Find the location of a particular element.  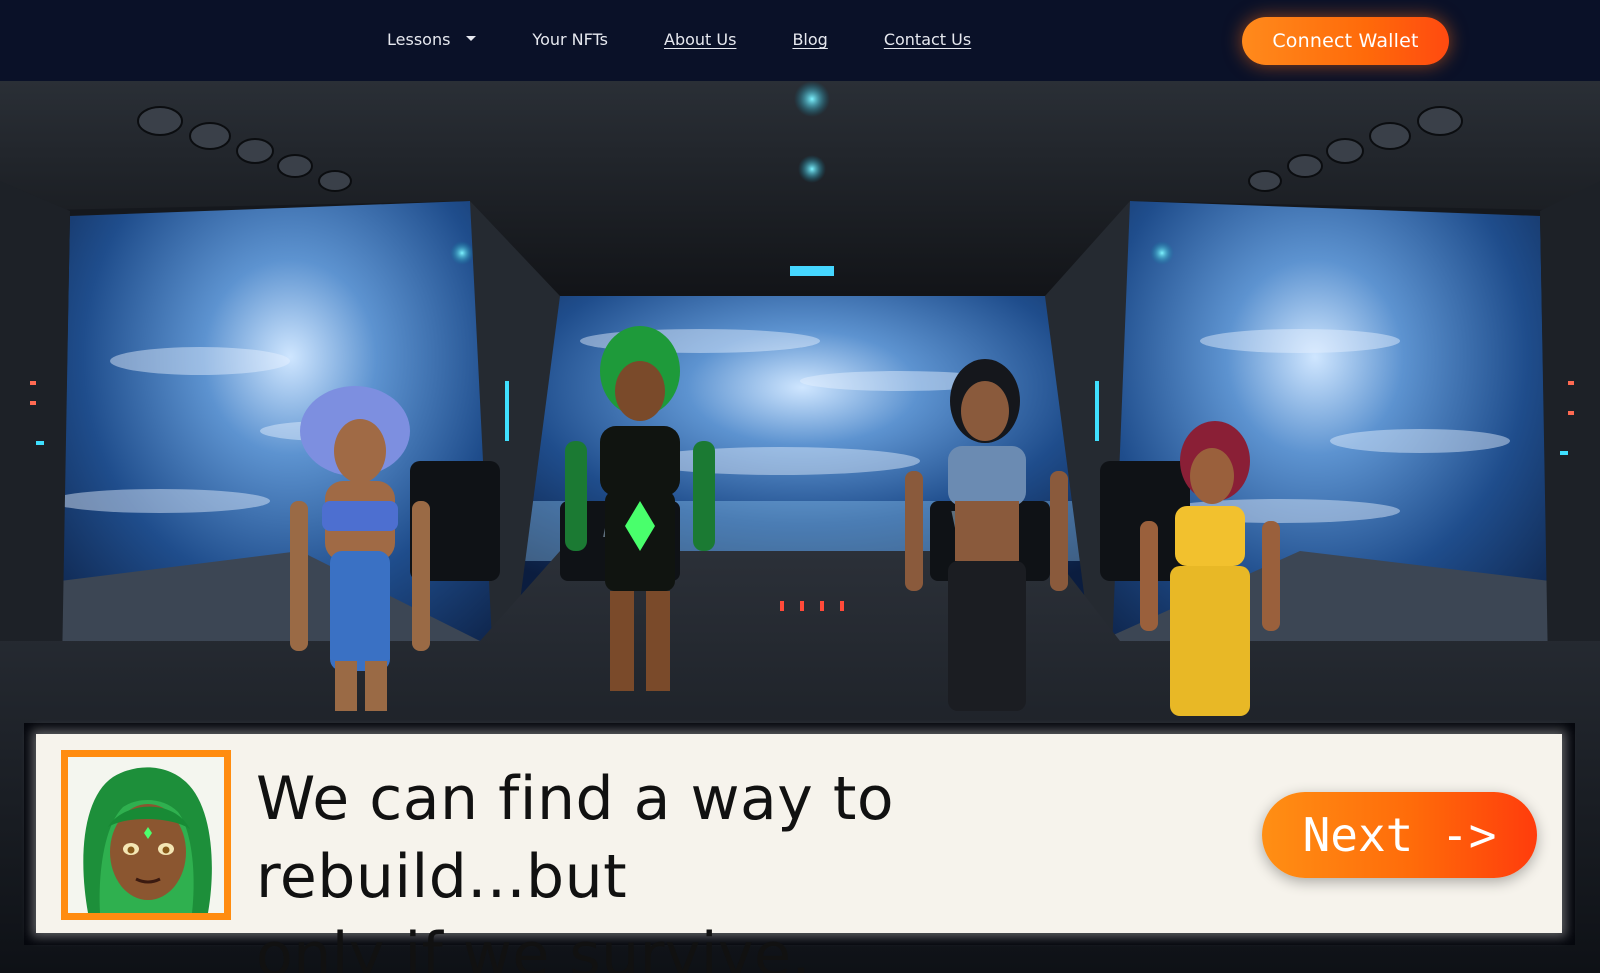

next-button: Next -> is located at coordinates (1399, 835).